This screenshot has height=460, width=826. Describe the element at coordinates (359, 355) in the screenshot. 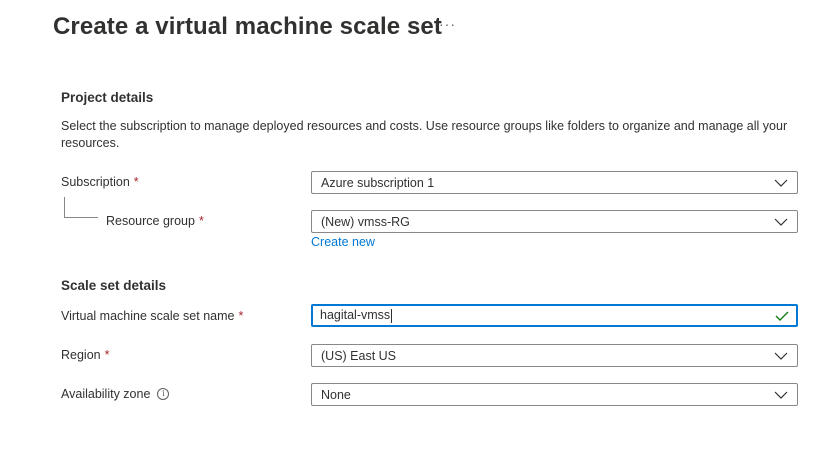

I see `region-value: (US) East US` at that location.